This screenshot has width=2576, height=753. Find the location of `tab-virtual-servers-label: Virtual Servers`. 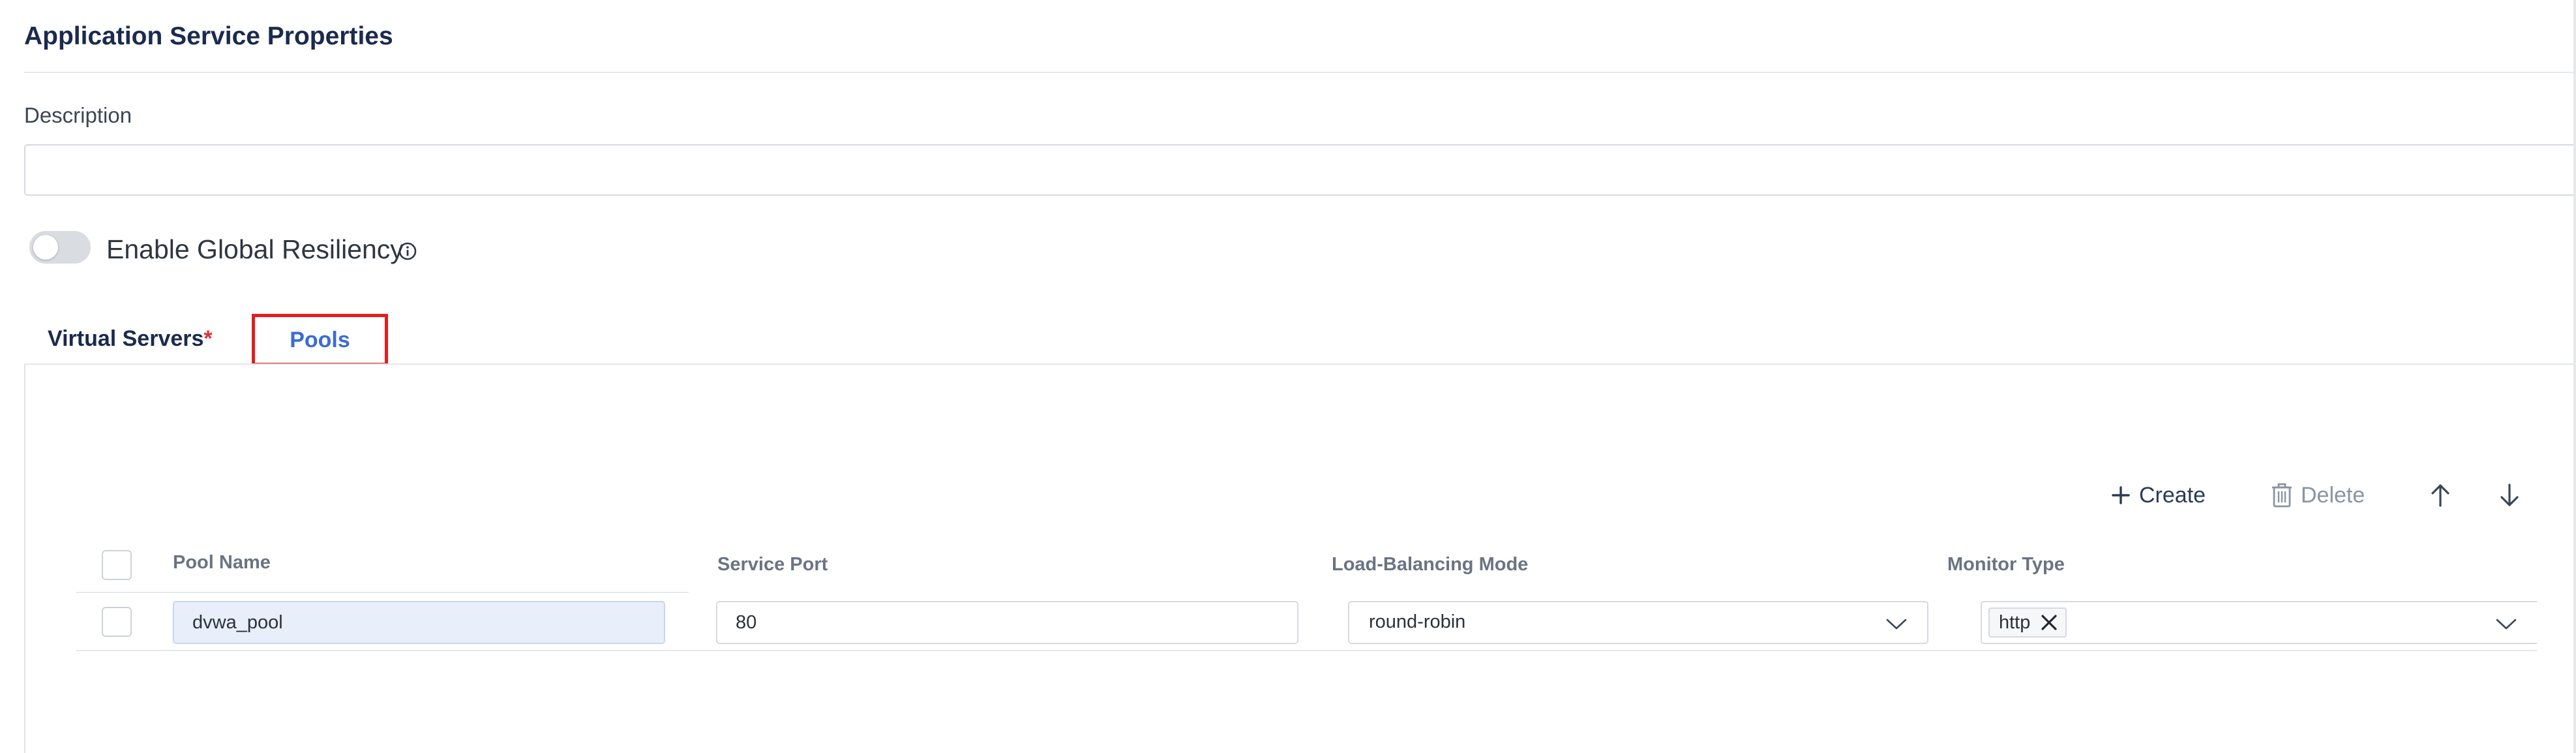

tab-virtual-servers-label: Virtual Servers is located at coordinates (126, 339).